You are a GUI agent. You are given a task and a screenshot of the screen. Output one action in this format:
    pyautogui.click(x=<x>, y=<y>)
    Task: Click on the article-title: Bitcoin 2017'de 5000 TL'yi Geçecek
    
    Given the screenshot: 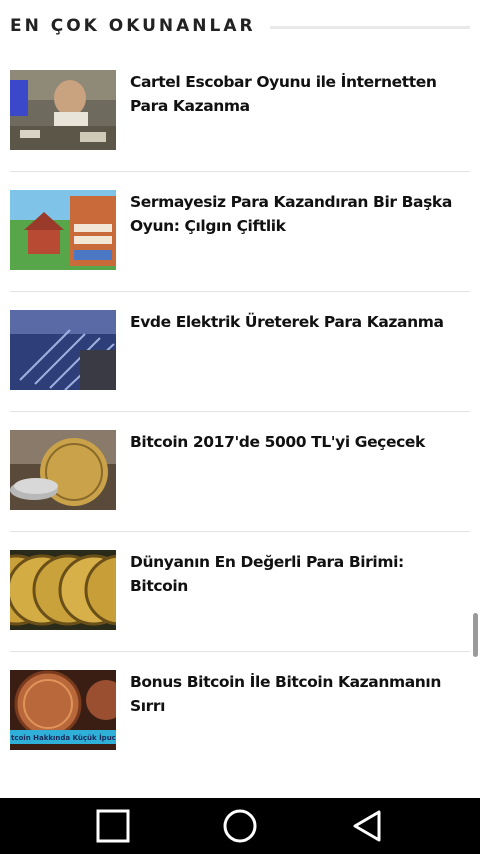 What is the action you would take?
    pyautogui.click(x=297, y=442)
    